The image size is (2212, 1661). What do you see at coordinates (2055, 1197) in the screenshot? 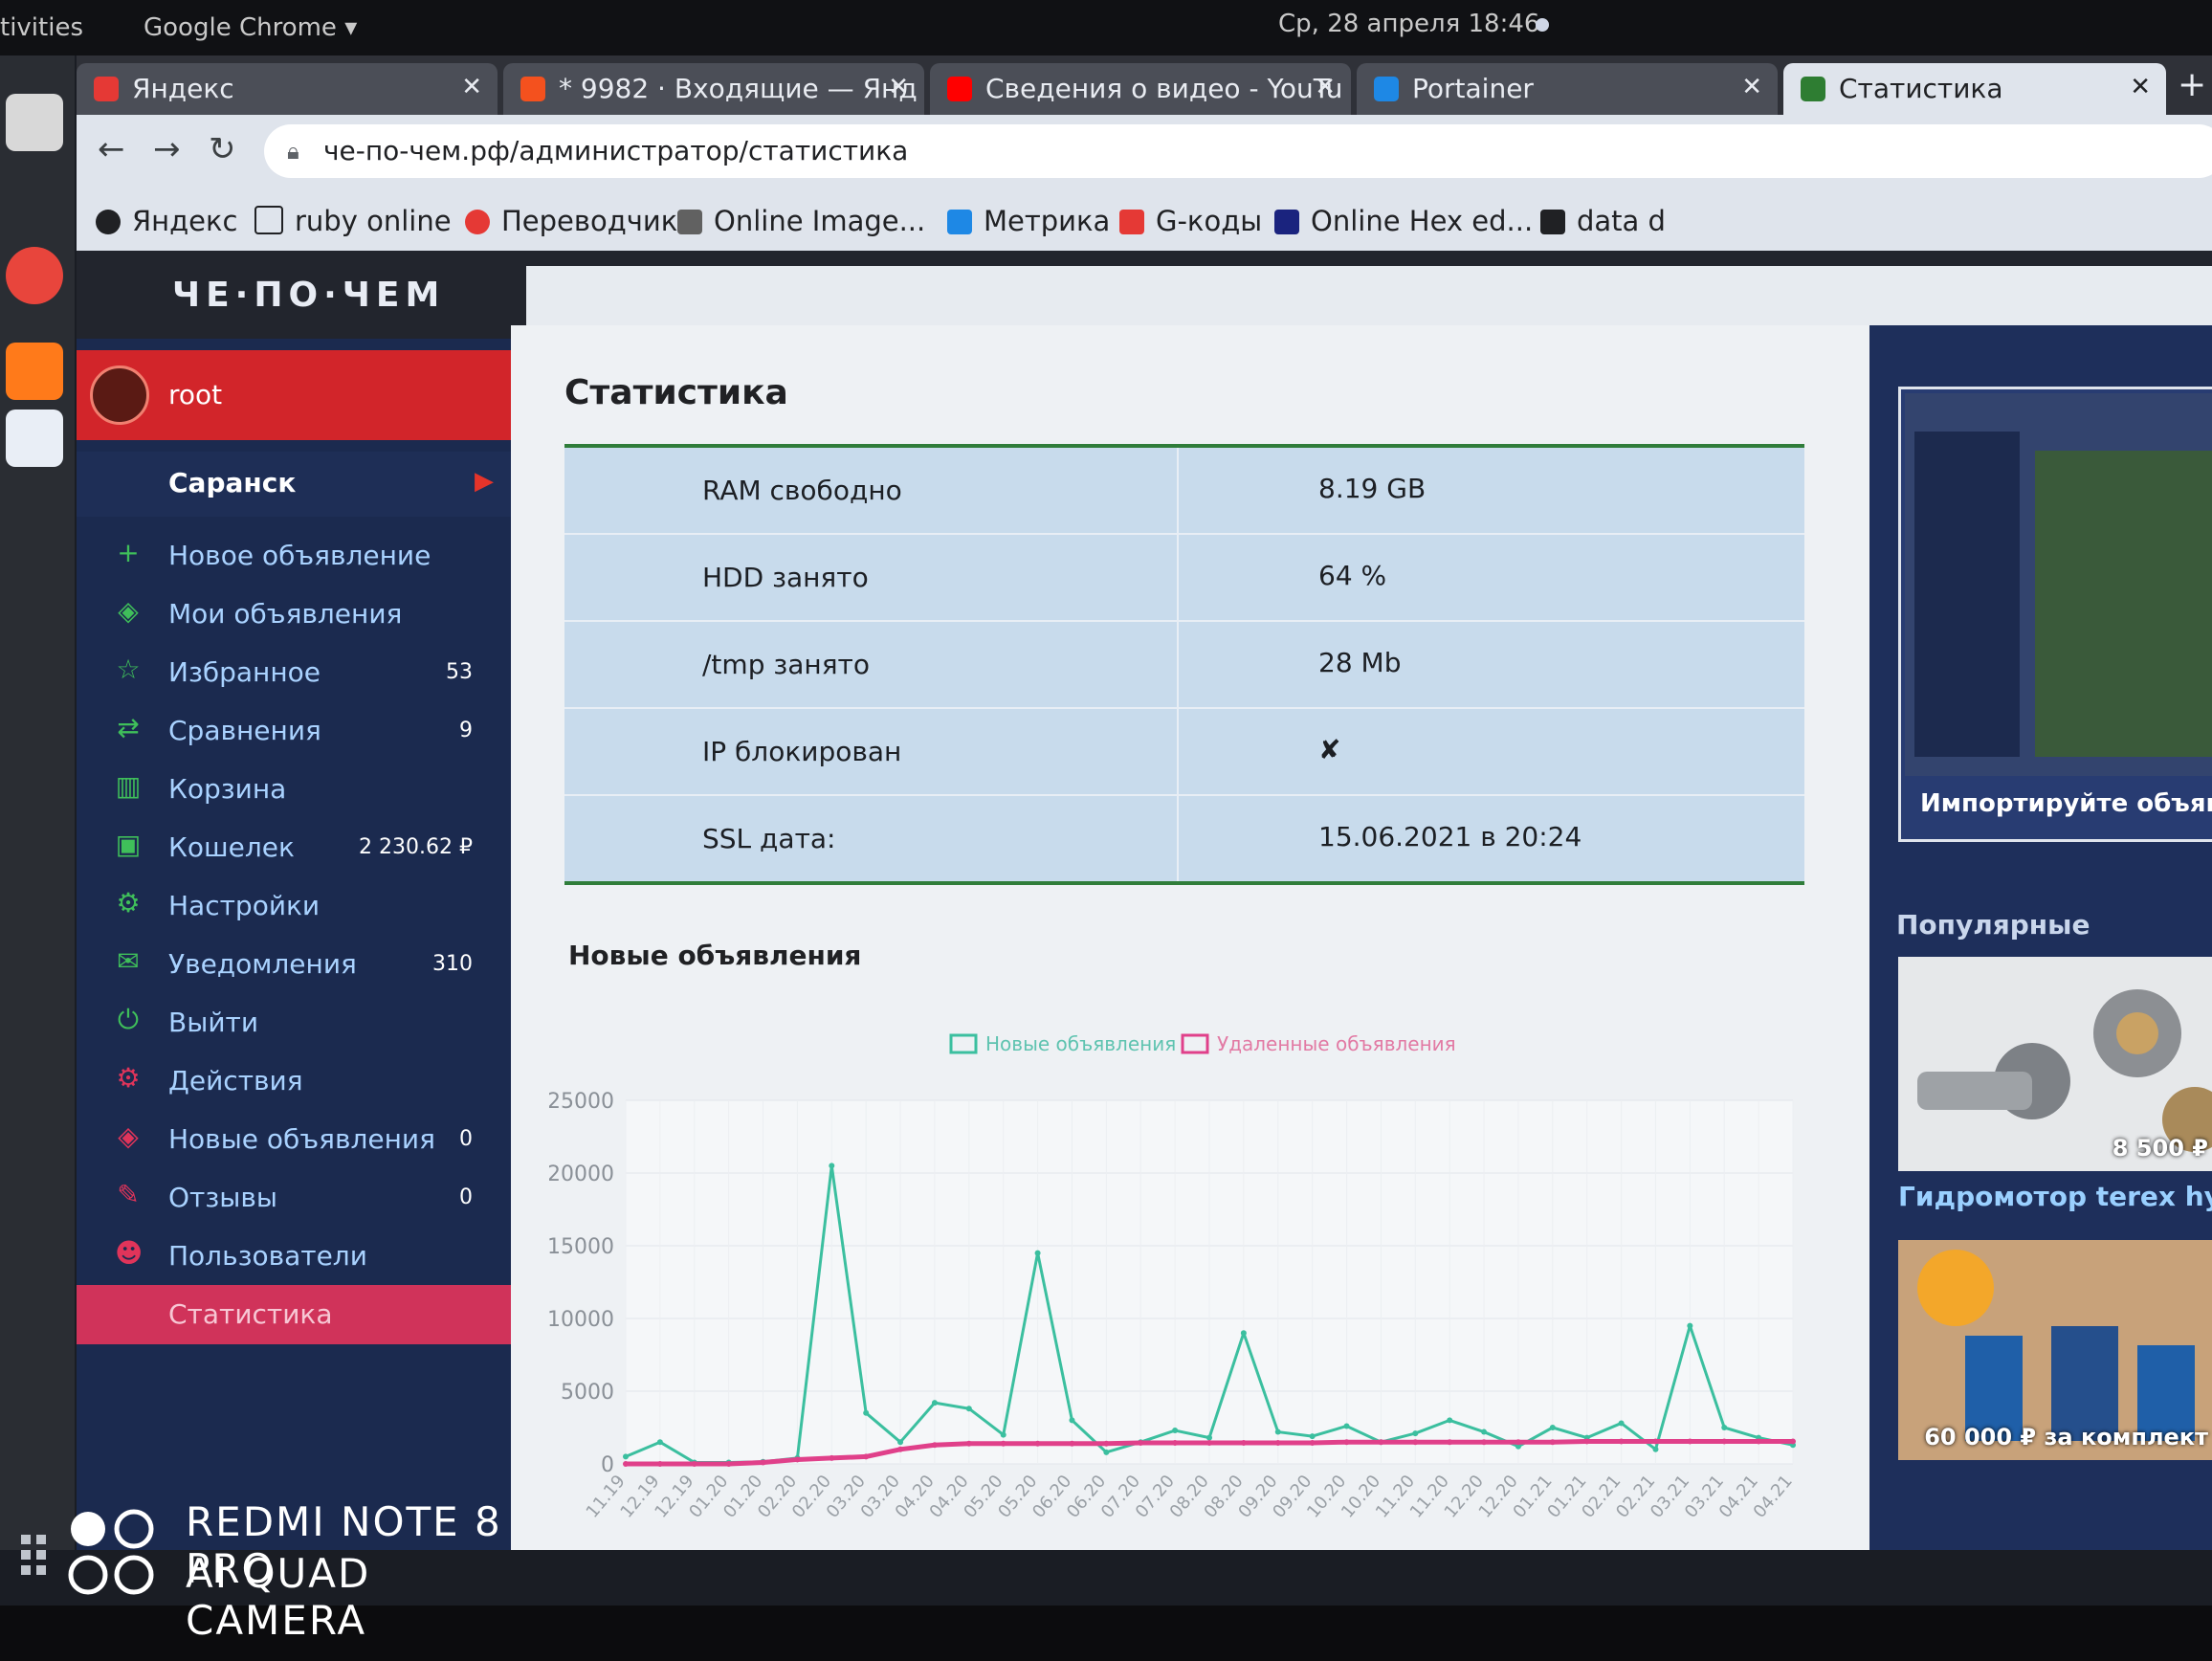
I see `card-title: Гидромотор terex hydraulics-` at bounding box center [2055, 1197].